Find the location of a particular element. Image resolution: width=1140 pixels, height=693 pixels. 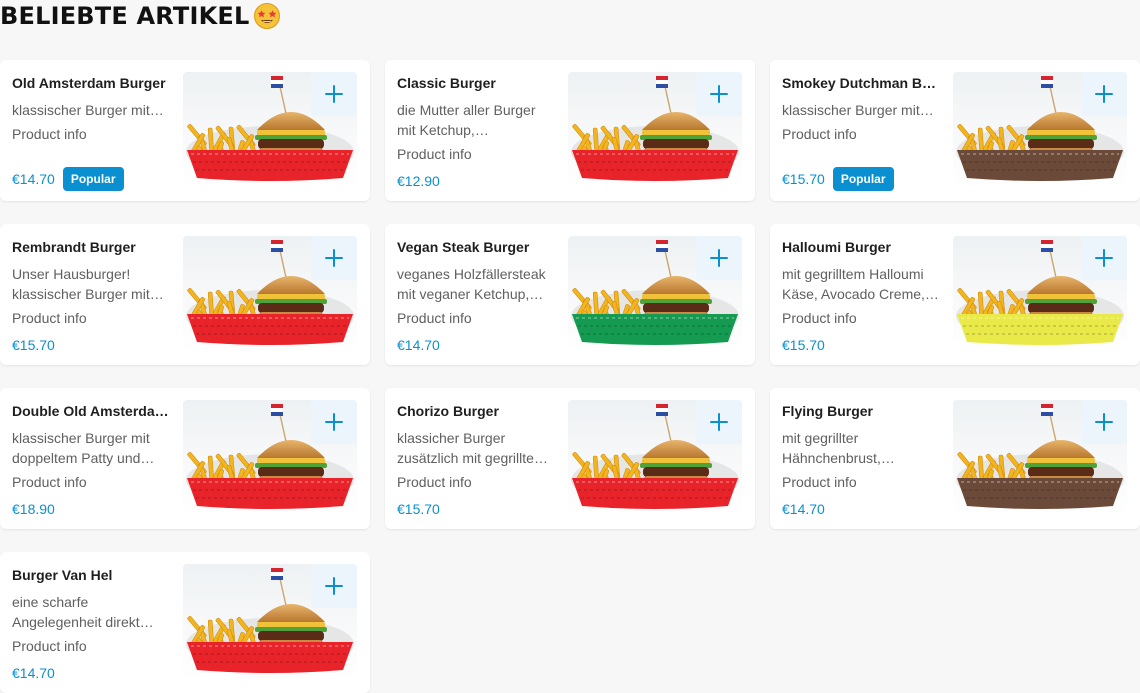

product-name: Classic Burger is located at coordinates (446, 83).